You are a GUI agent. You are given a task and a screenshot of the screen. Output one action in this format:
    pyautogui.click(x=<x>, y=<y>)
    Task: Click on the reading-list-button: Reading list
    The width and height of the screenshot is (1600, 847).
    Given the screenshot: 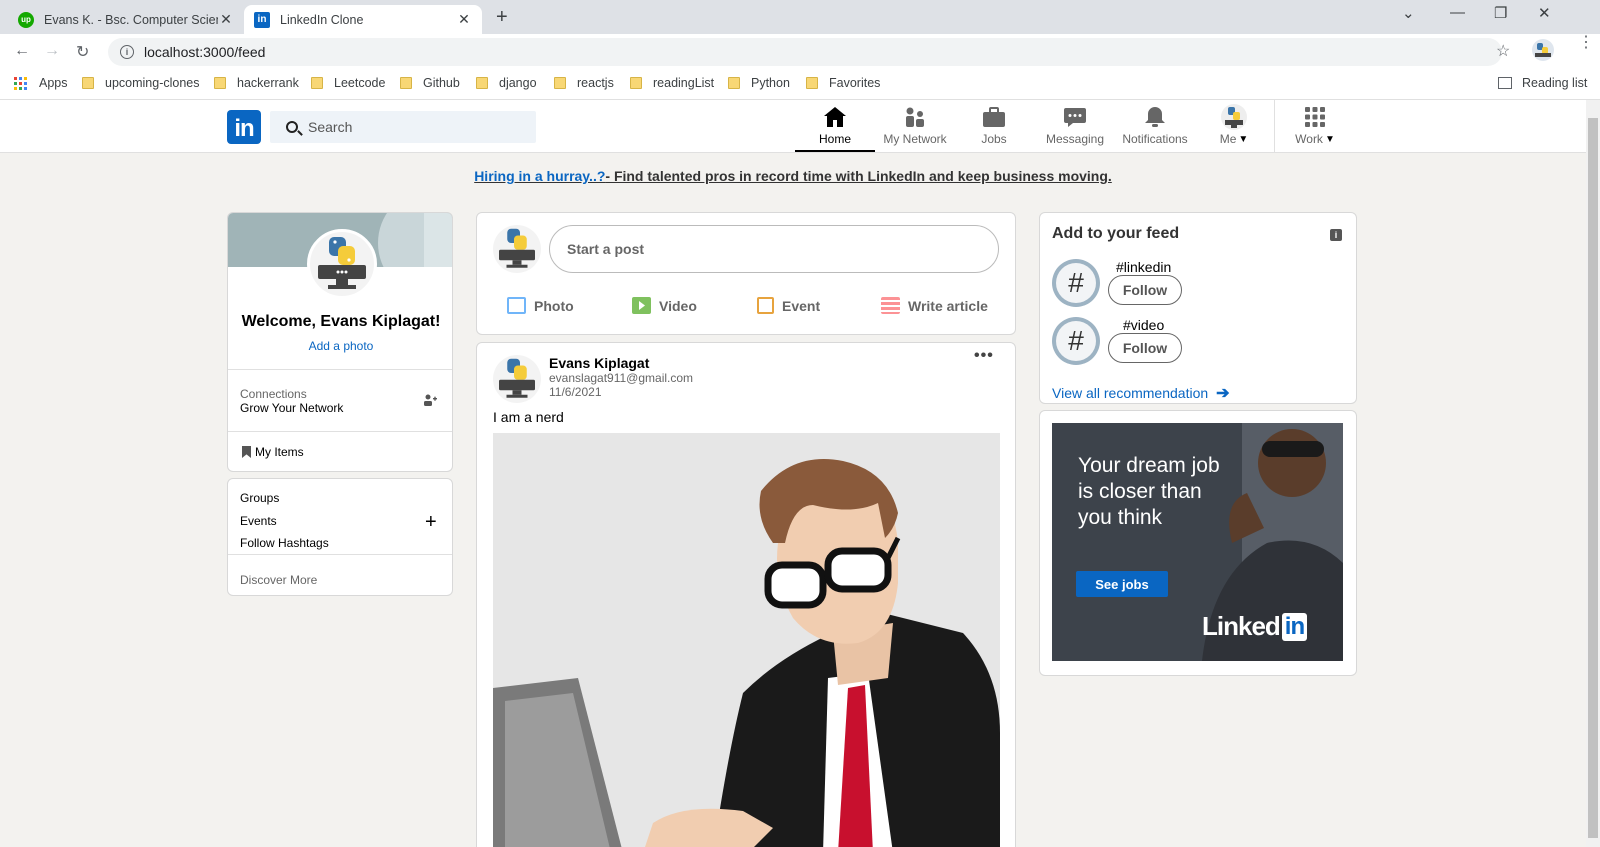 What is the action you would take?
    pyautogui.click(x=1542, y=83)
    